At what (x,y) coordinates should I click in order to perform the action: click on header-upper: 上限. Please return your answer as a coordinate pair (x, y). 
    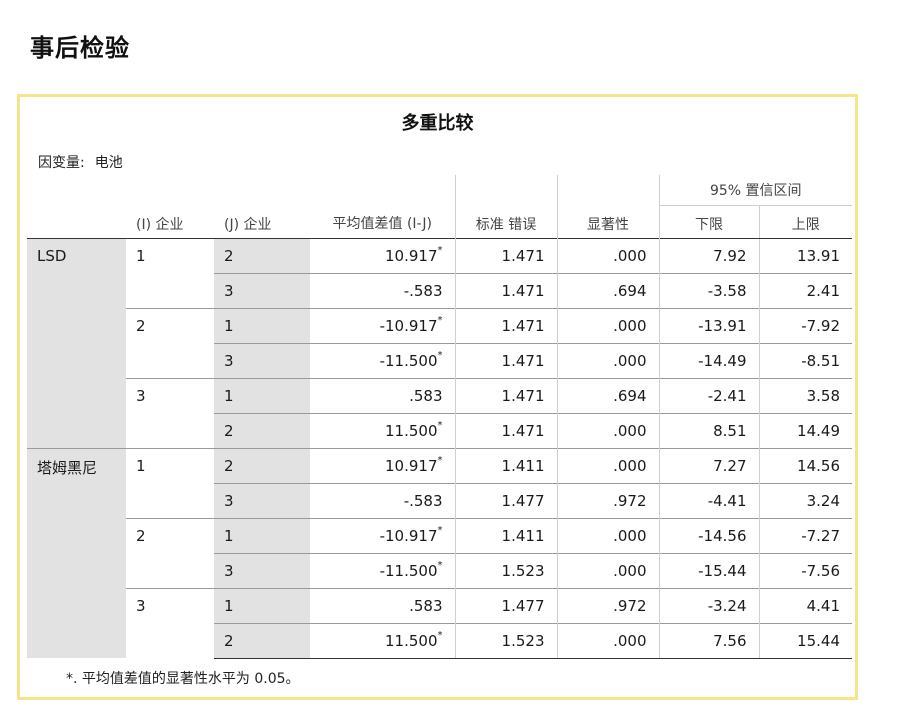
    Looking at the image, I should click on (805, 222).